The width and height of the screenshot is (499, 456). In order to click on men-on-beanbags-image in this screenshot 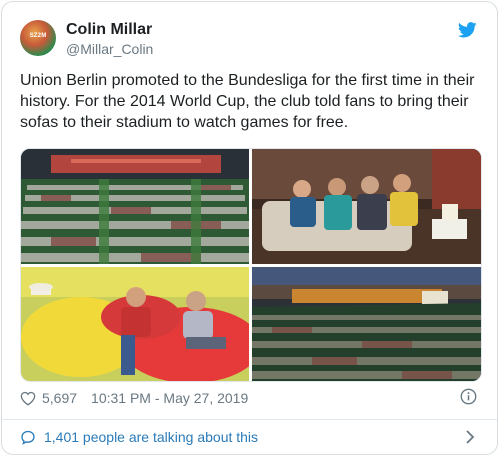, I will do `click(135, 324)`.